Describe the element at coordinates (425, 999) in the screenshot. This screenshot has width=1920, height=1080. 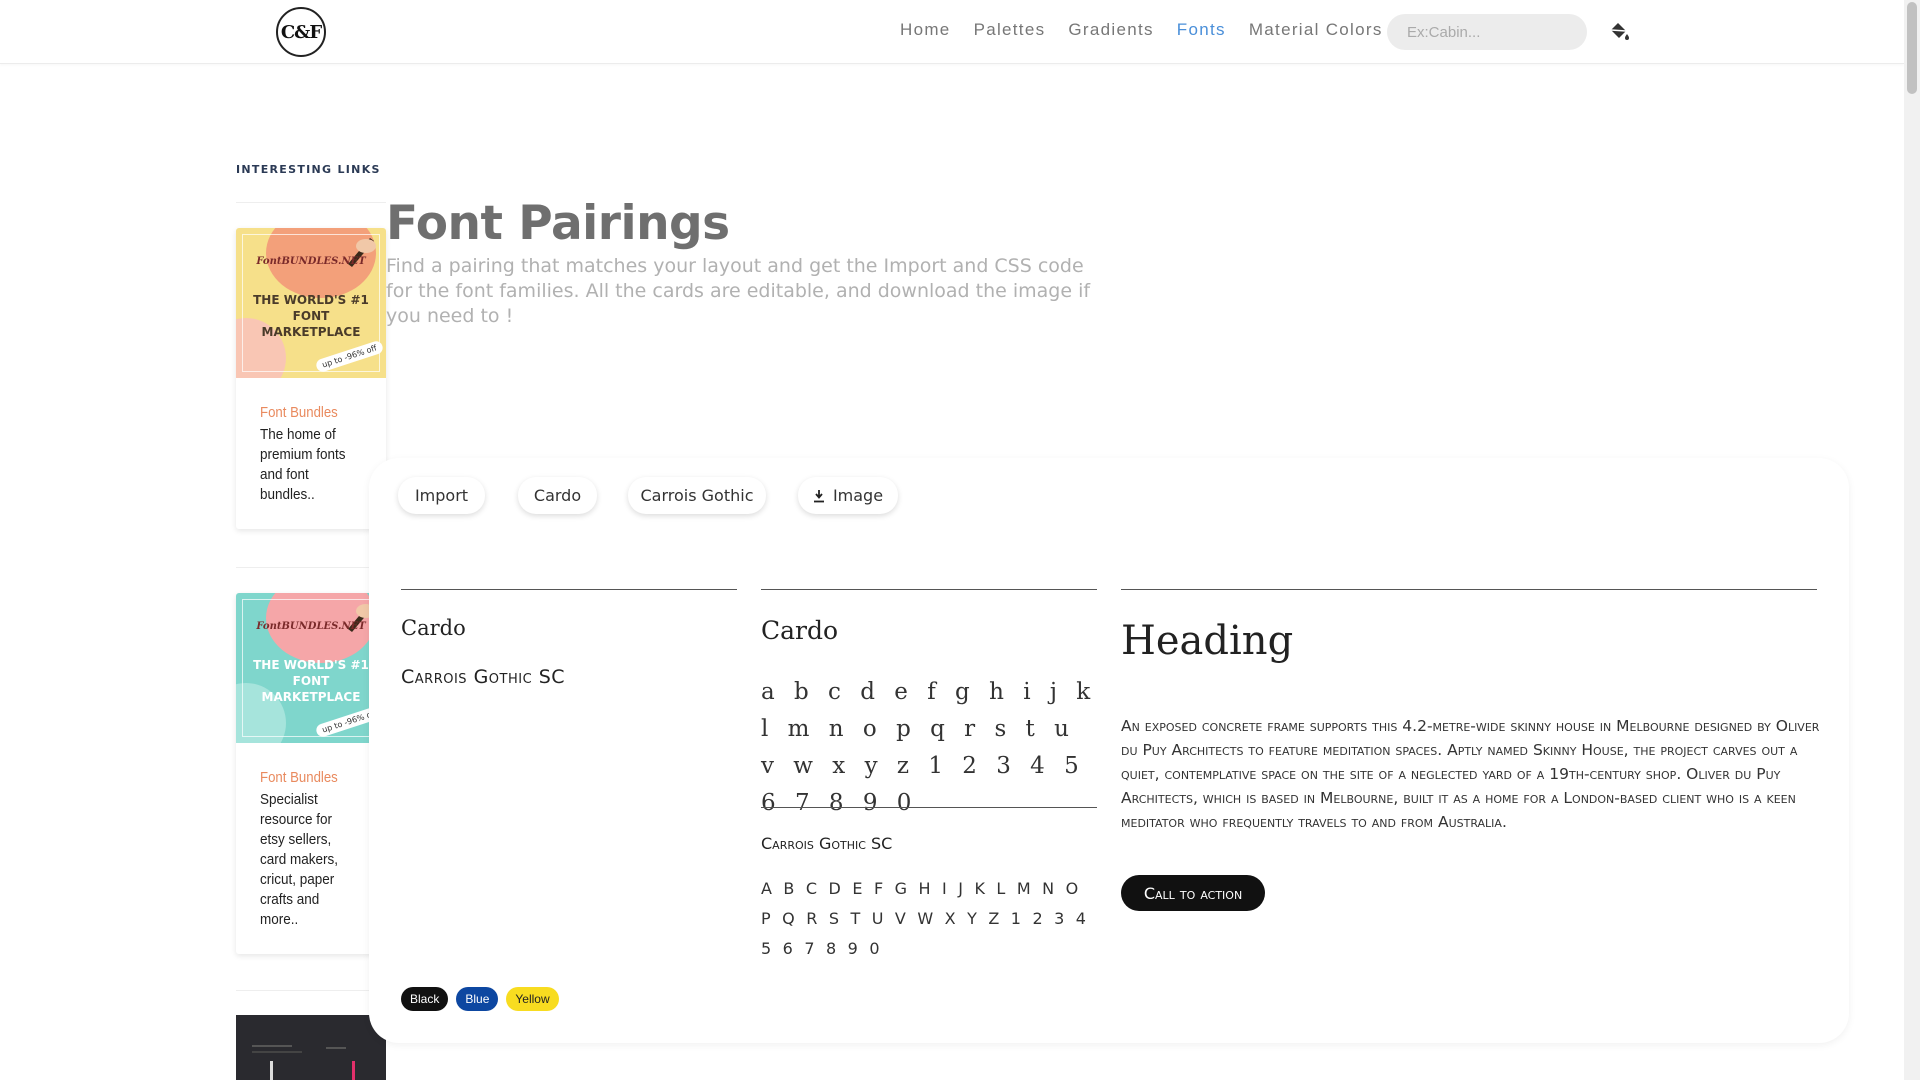
I see `tag-black: Black` at that location.